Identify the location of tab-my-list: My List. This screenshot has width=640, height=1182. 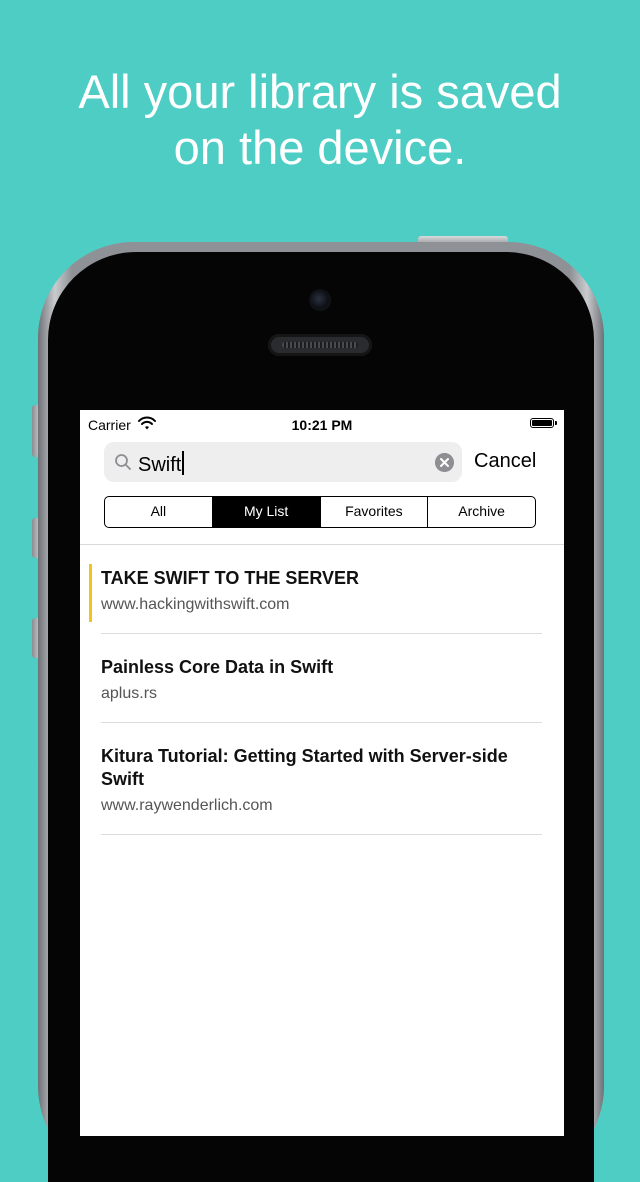
(266, 512).